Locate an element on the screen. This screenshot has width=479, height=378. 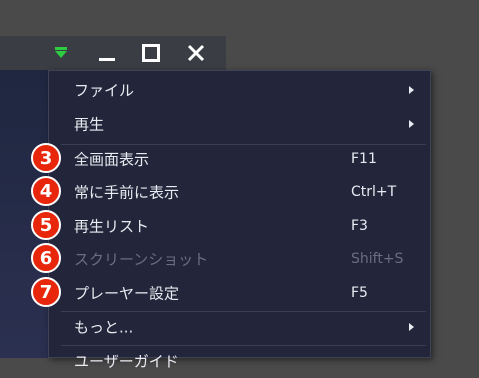
menu-item-user-guide: ユーザーガイド is located at coordinates (239, 361).